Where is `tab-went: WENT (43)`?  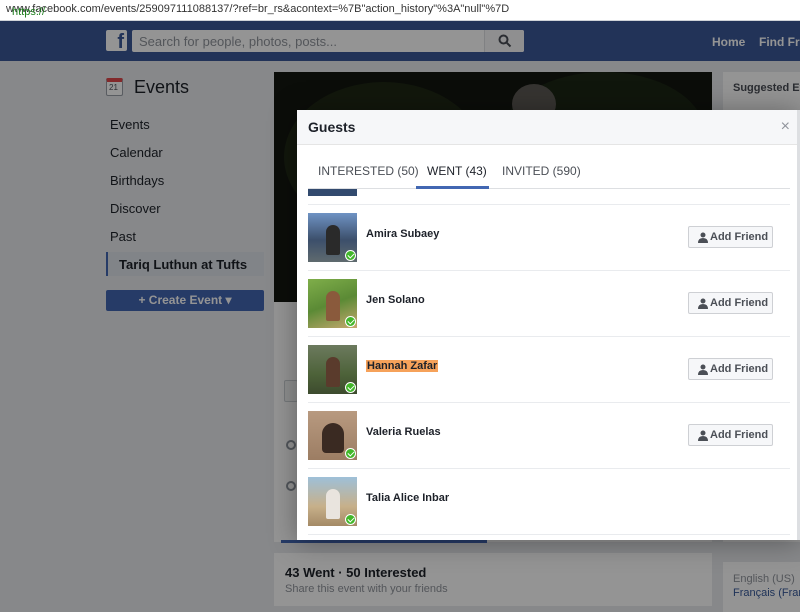
tab-went: WENT (43) is located at coordinates (457, 171).